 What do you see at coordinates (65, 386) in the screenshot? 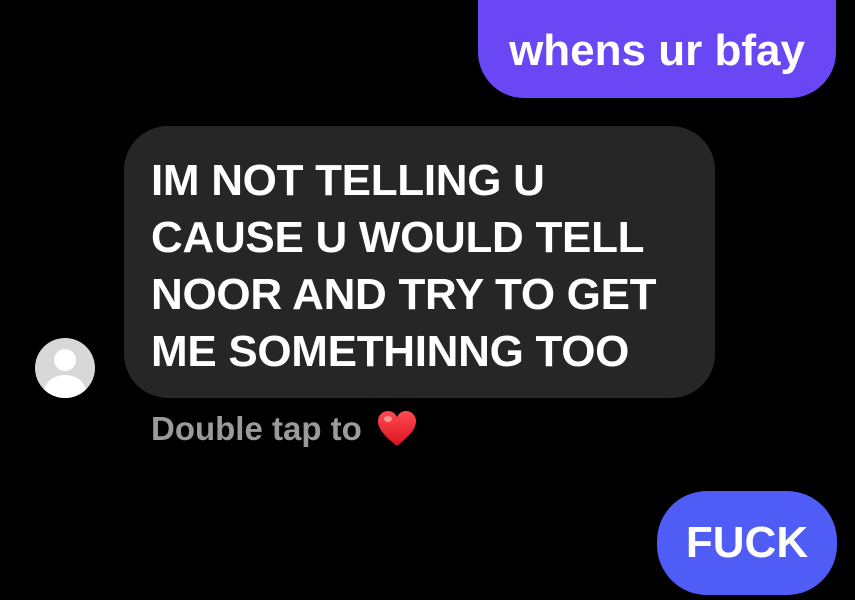
I see `avatar-shoulders` at bounding box center [65, 386].